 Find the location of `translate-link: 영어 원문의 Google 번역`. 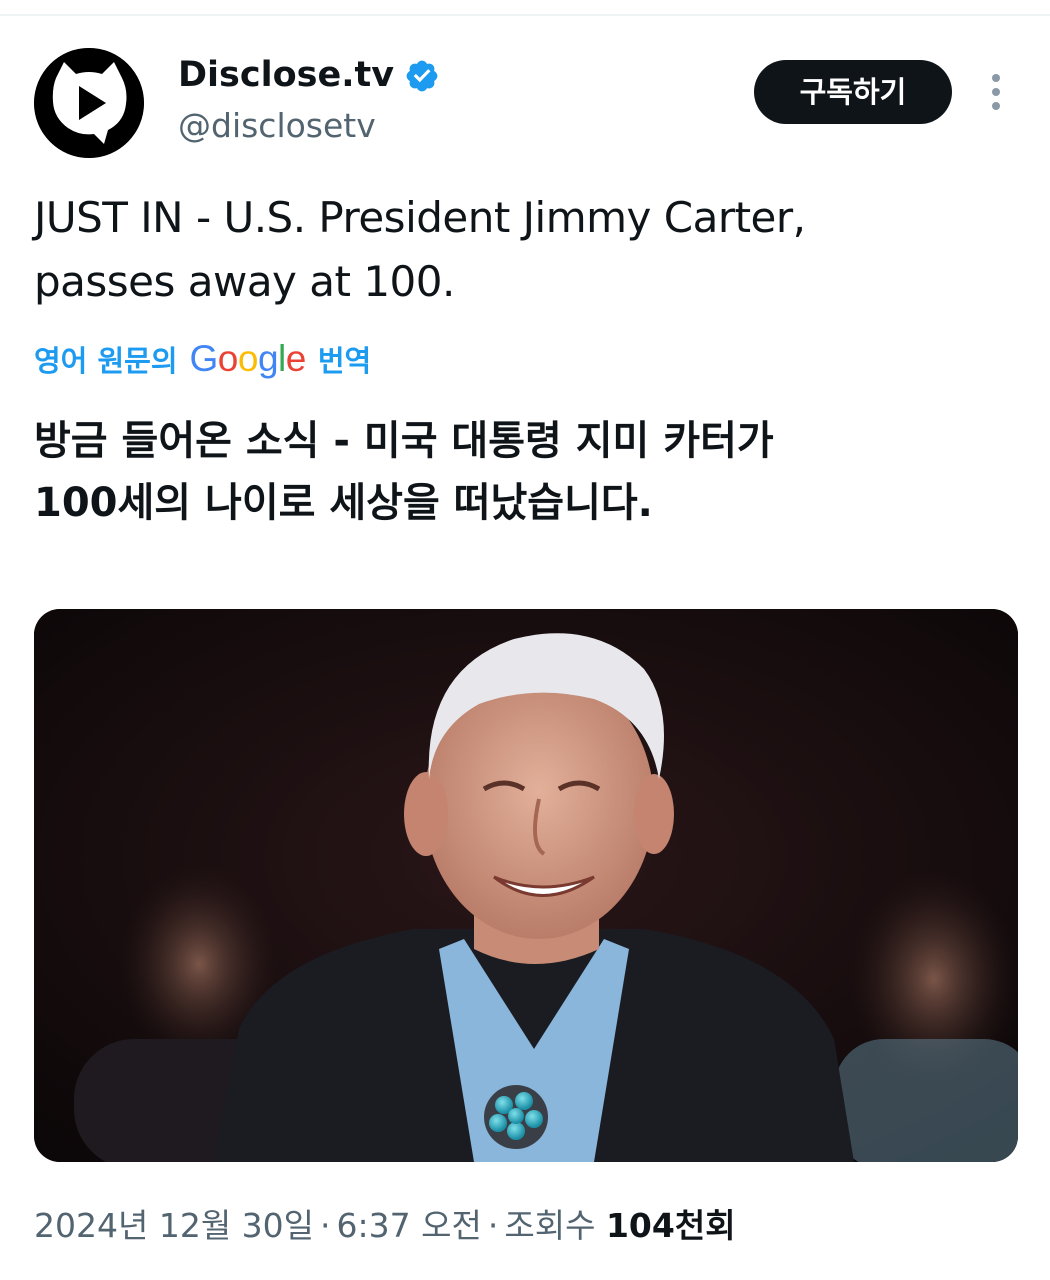

translate-link: 영어 원문의 Google 번역 is located at coordinates (202, 359).